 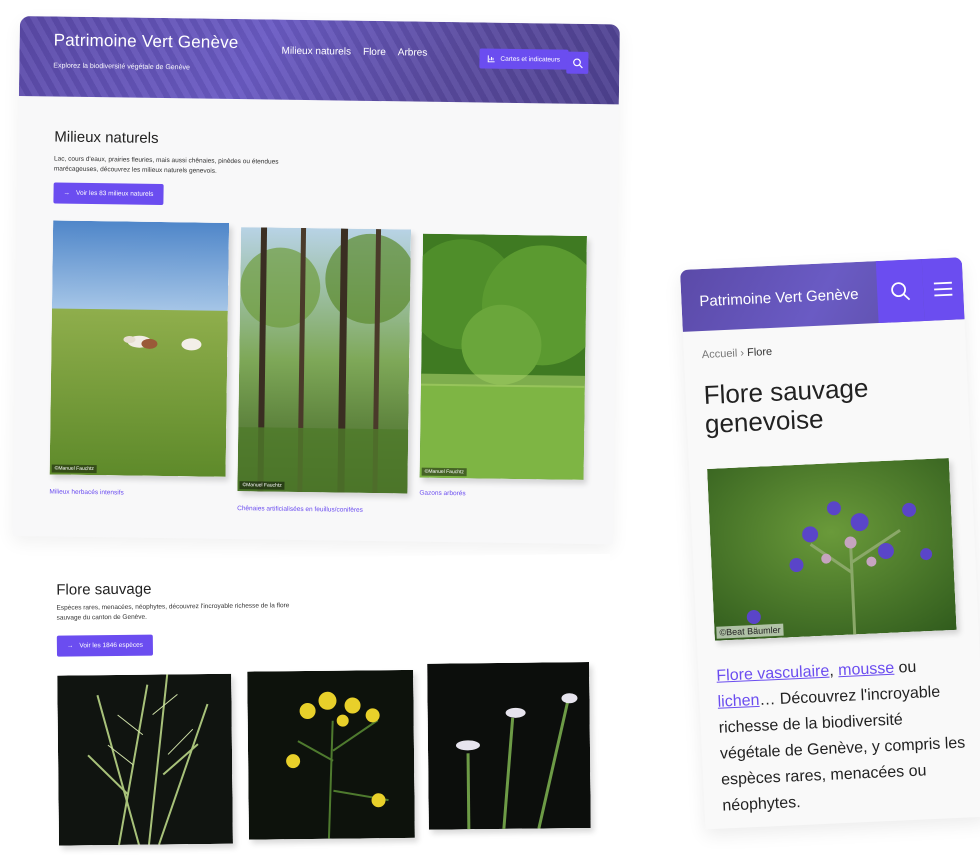 I want to click on milieux-cta-button: → Voir les 83 milieux naturels, so click(x=108, y=194).